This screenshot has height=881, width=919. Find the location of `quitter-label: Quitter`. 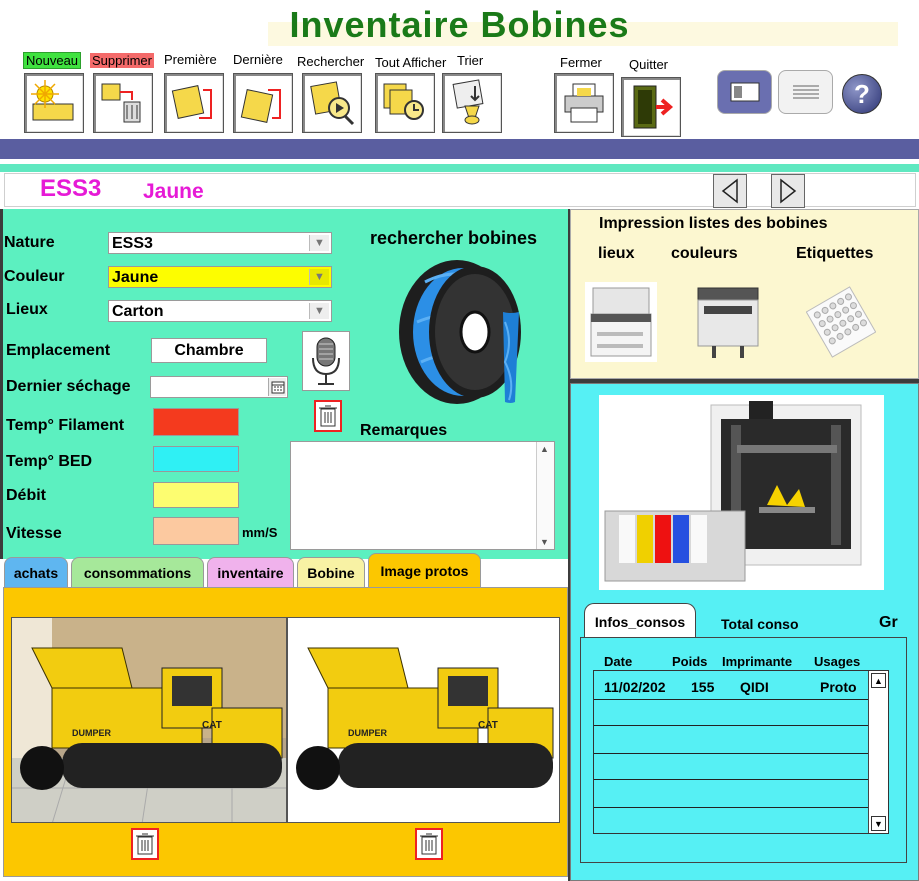

quitter-label: Quitter is located at coordinates (649, 64).